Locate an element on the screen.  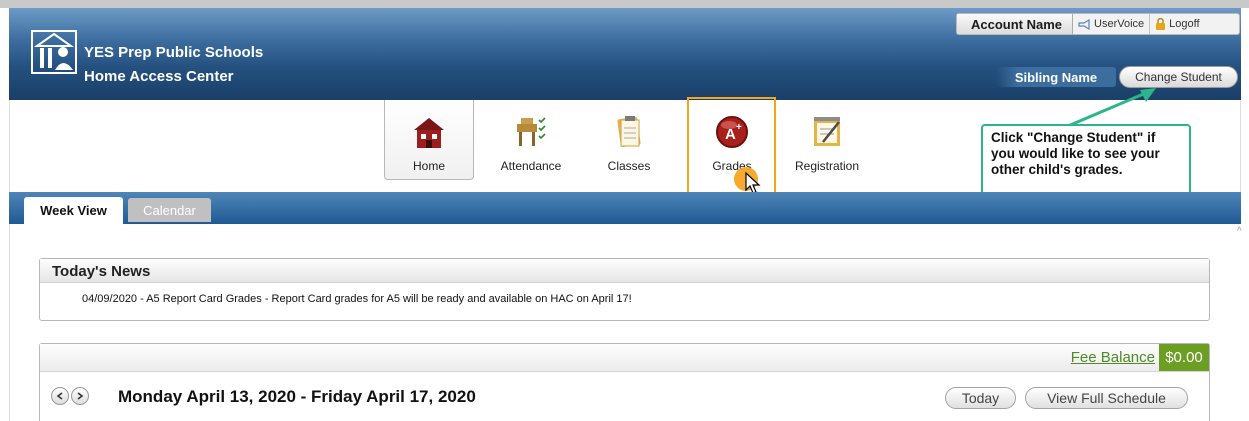
logoff-link: Logoff is located at coordinates (1177, 24).